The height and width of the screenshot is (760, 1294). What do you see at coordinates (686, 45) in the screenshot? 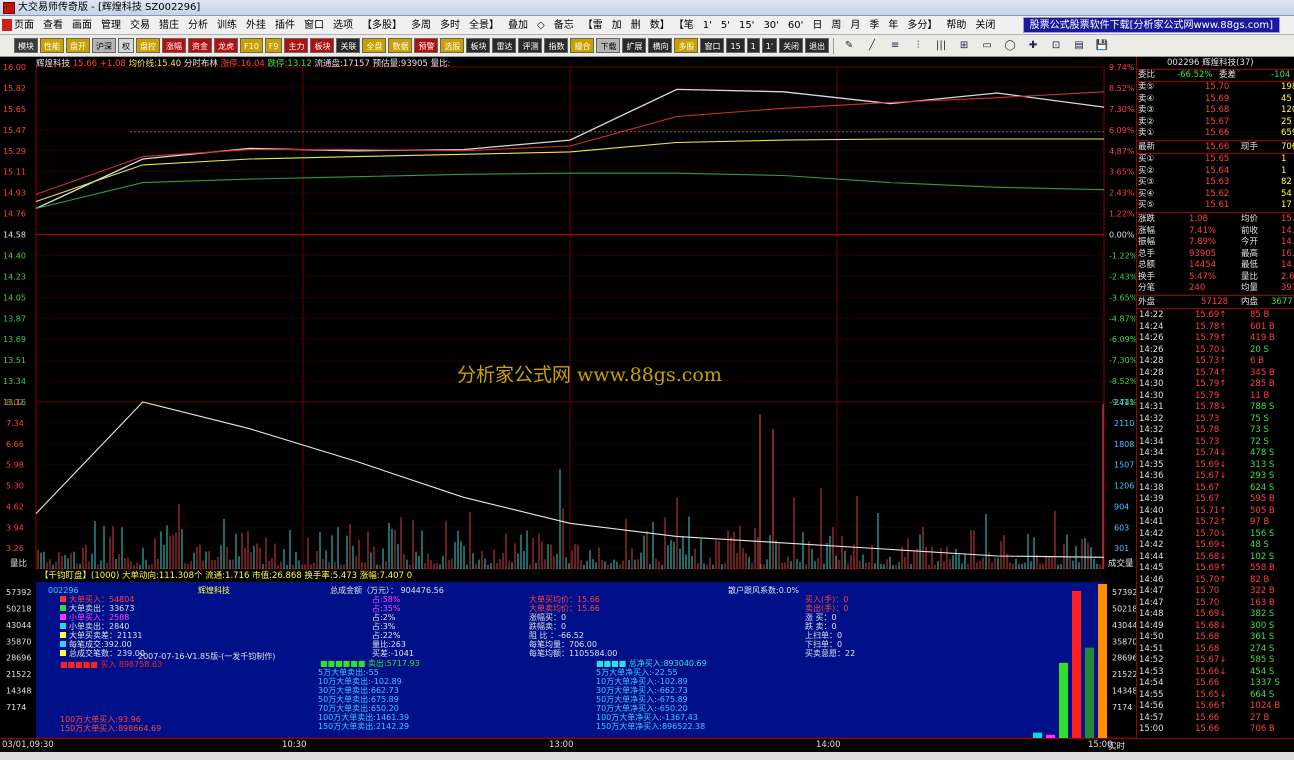
I see `toolbar-button-26: 多股` at bounding box center [686, 45].